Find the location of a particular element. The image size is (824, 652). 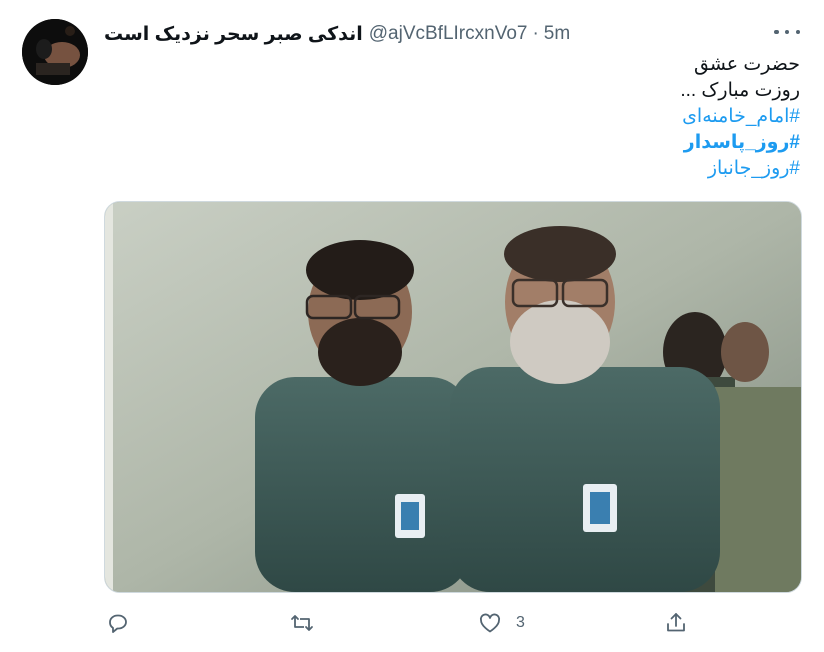

tweet-line: حضرت عشق is located at coordinates (746, 64).